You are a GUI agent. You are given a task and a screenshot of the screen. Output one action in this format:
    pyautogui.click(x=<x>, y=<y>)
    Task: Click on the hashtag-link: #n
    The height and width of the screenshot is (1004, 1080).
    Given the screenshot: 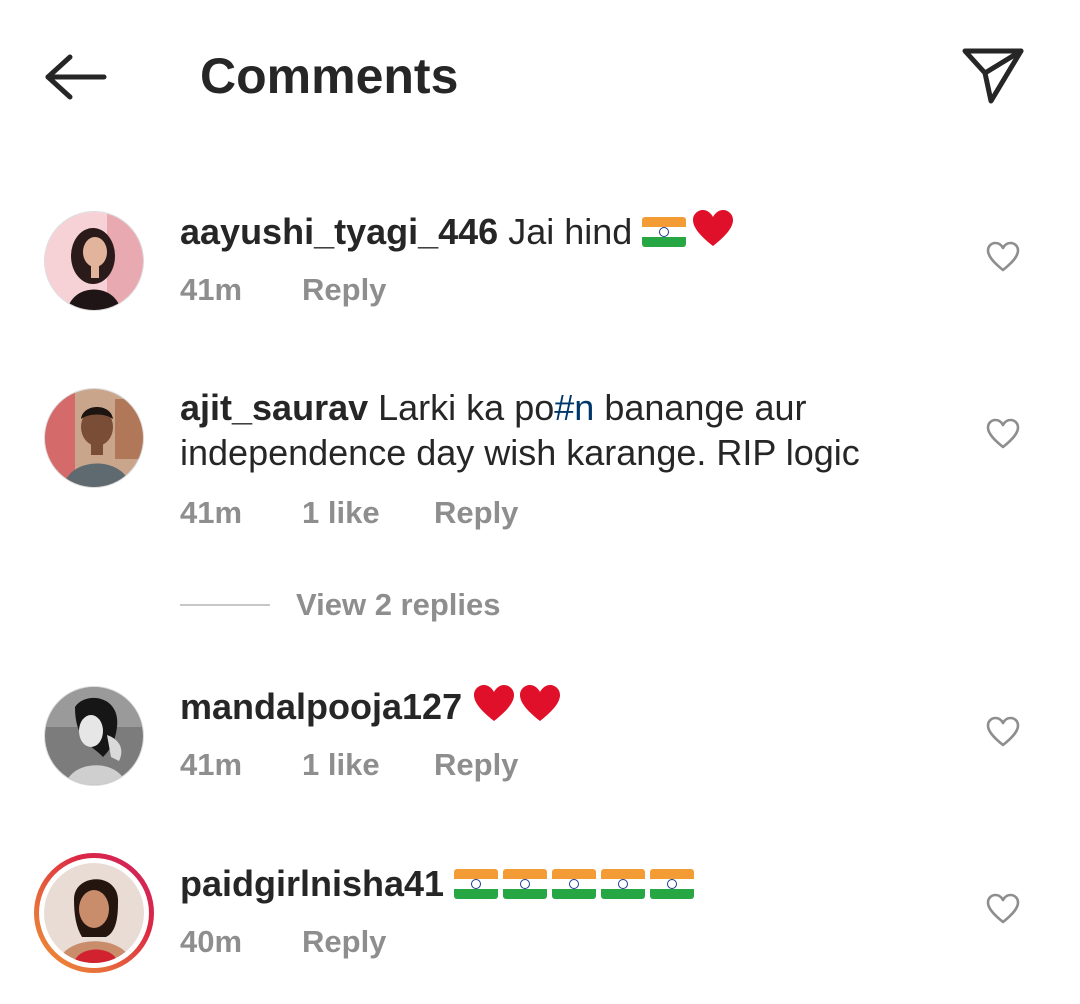 What is the action you would take?
    pyautogui.click(x=574, y=407)
    